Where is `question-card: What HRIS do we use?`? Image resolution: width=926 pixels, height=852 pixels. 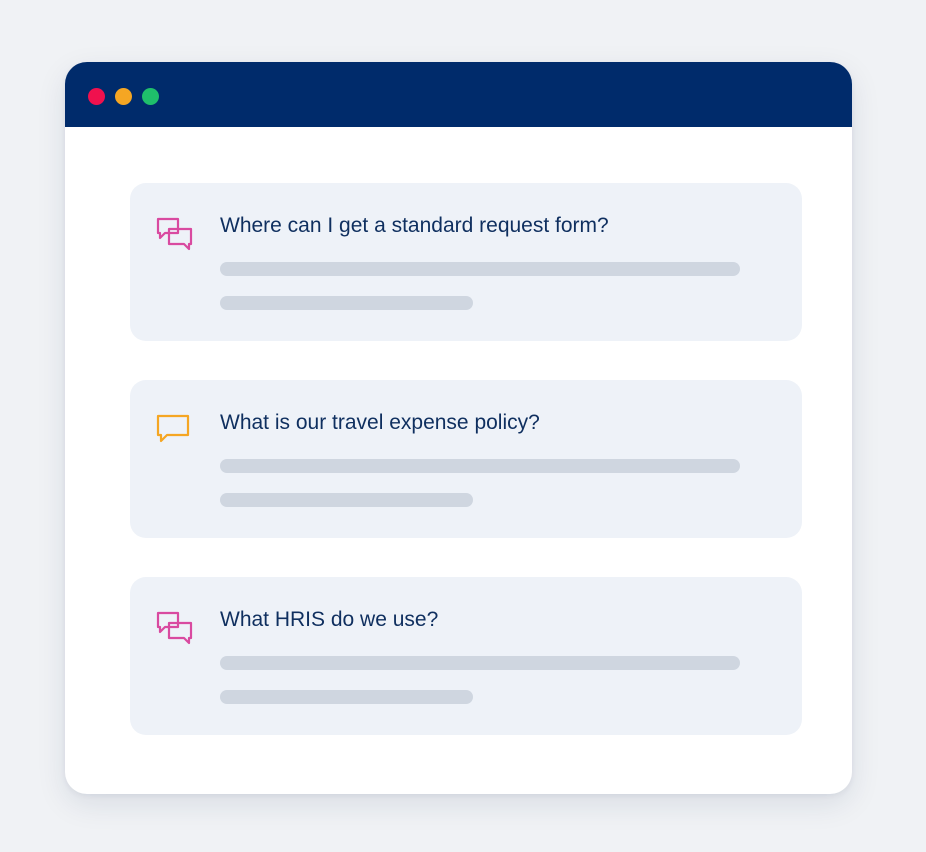
question-card: What HRIS do we use? is located at coordinates (466, 656).